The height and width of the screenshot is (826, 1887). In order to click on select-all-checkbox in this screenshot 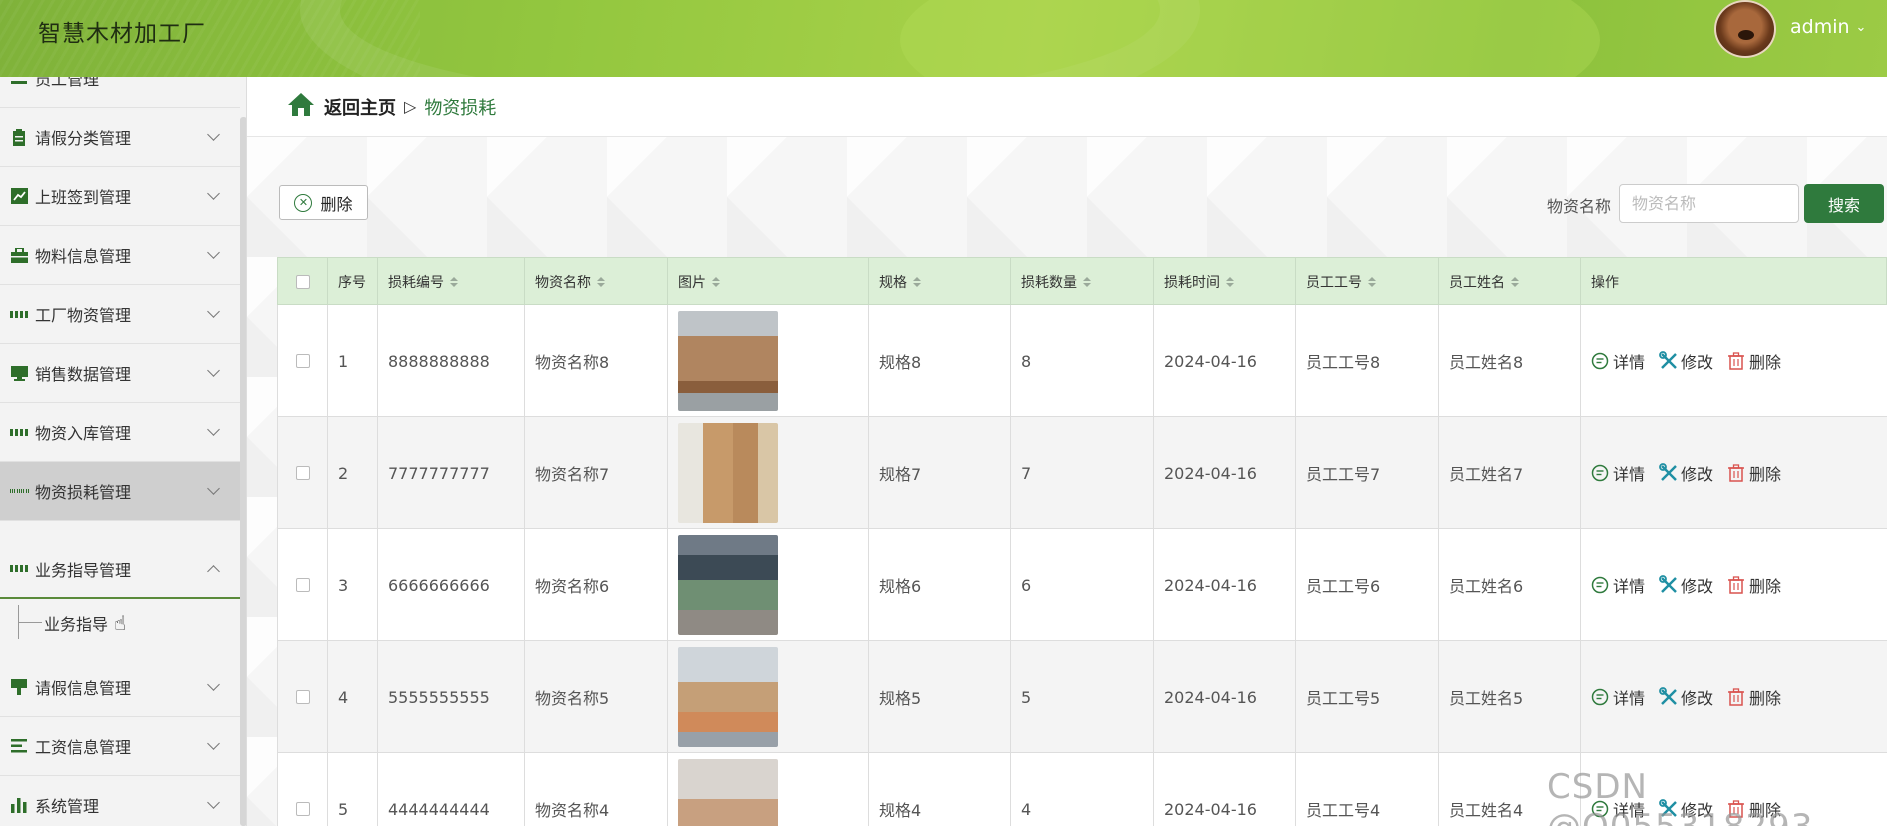, I will do `click(302, 282)`.